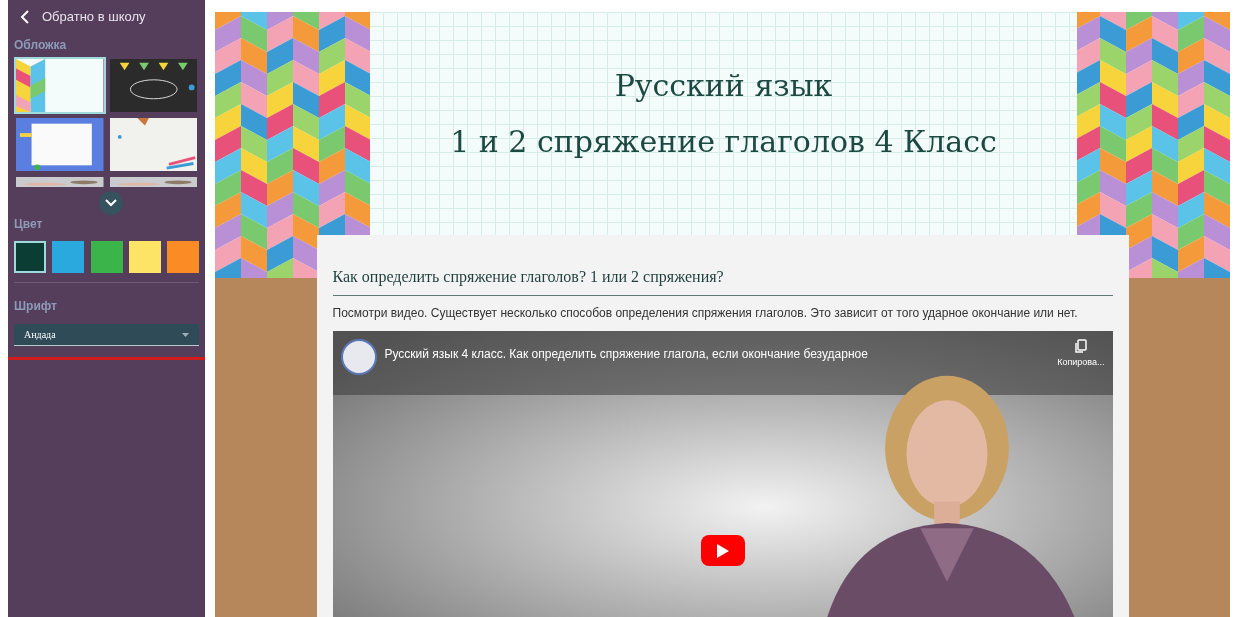 The width and height of the screenshot is (1244, 617). I want to click on expand-button, so click(111, 203).